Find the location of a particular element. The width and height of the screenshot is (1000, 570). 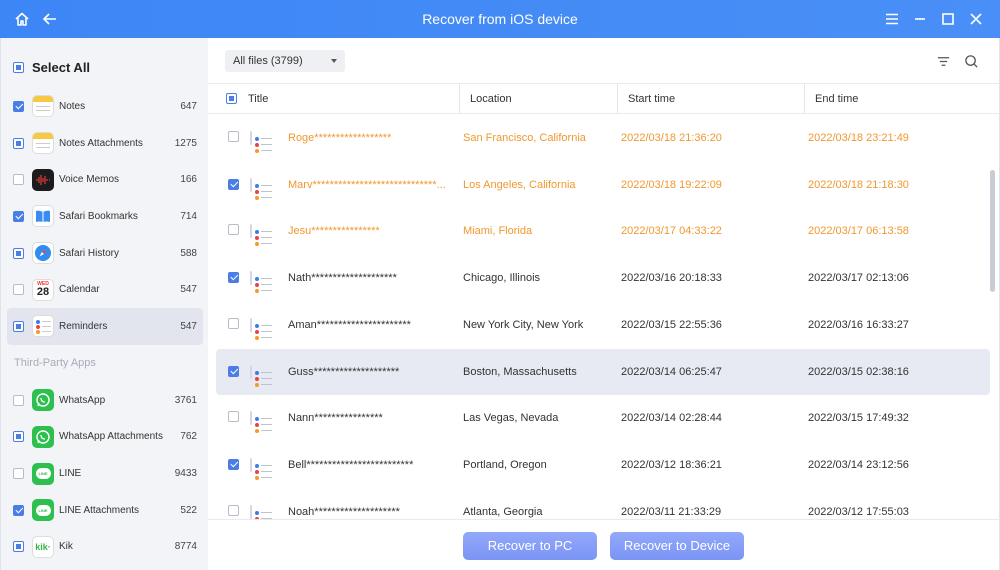

scrollbar is located at coordinates (992, 231).